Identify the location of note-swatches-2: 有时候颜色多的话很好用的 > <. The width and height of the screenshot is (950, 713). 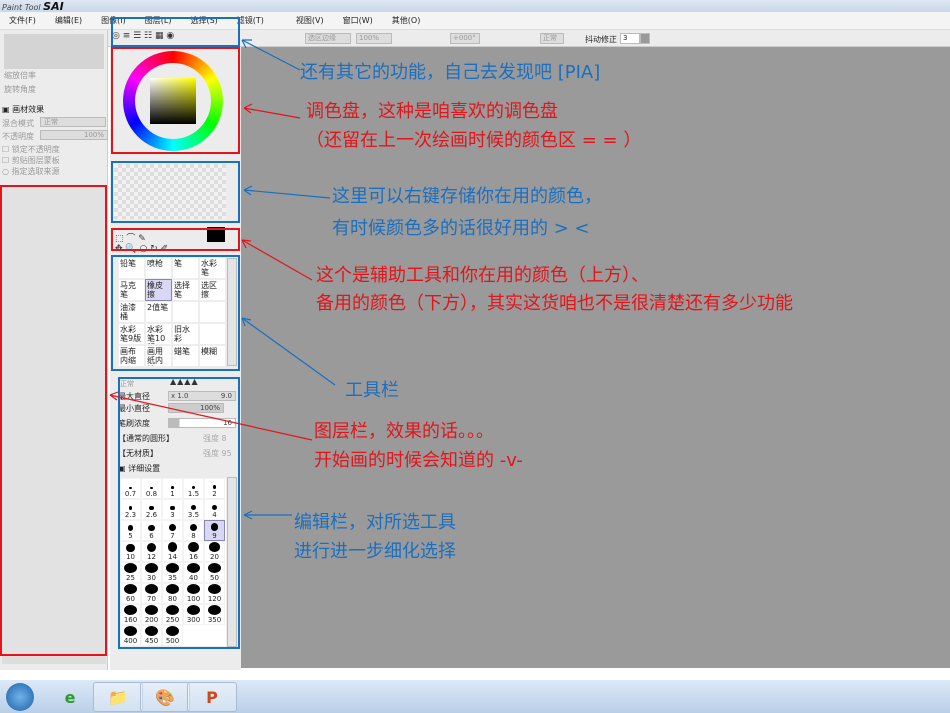
(461, 228).